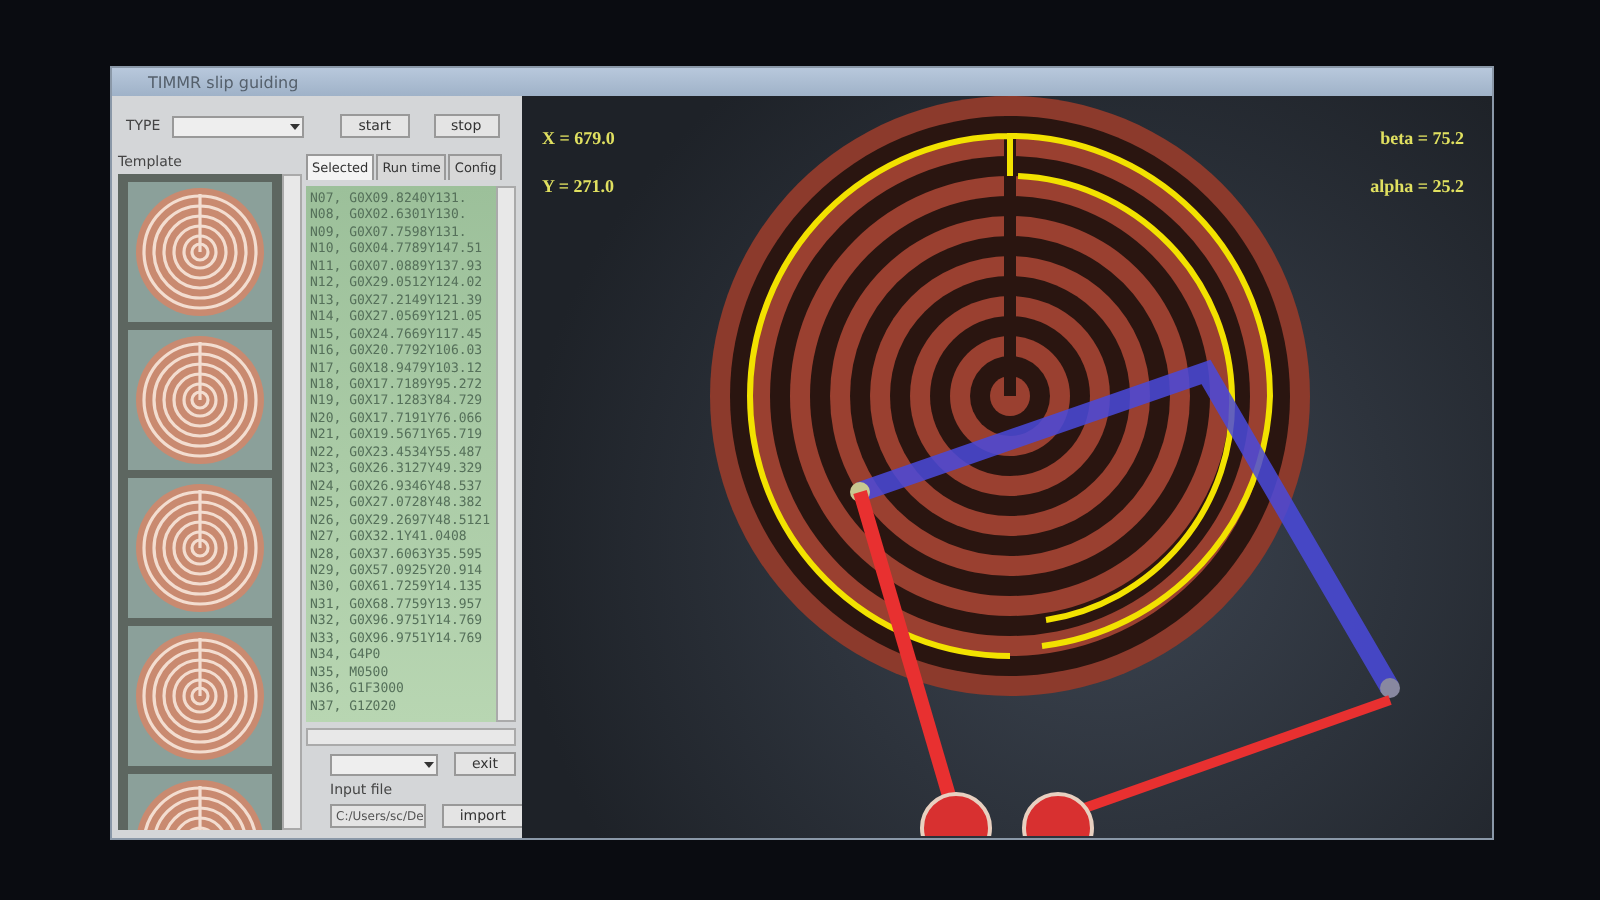 The height and width of the screenshot is (900, 1600). I want to click on y-readout: Y = 271.0, so click(578, 186).